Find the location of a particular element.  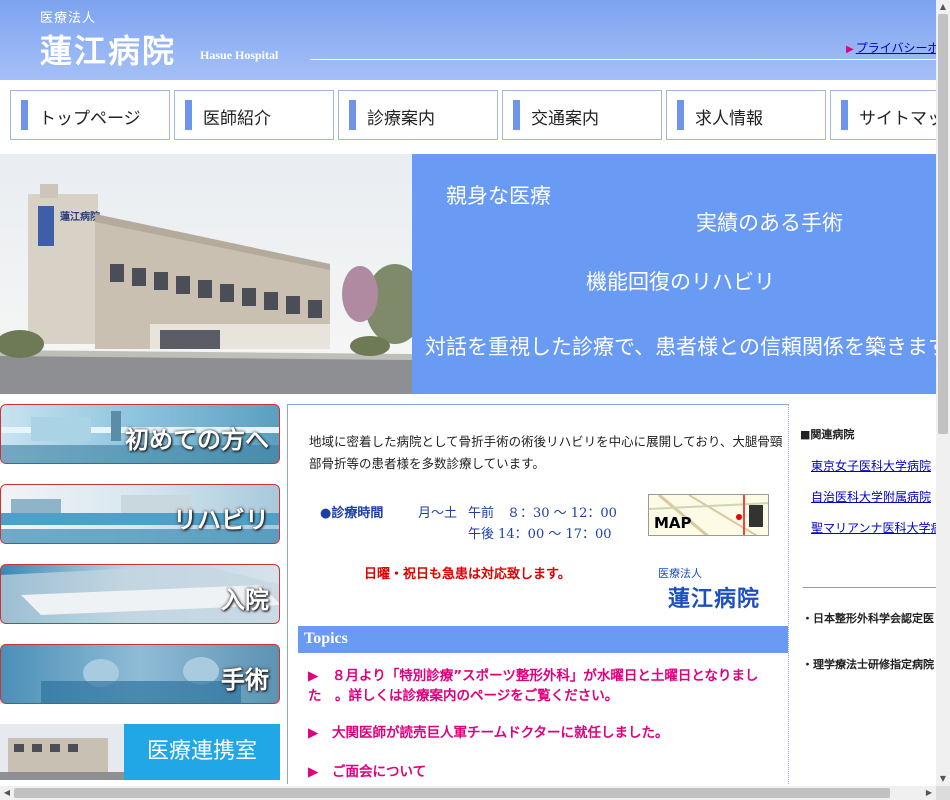

nav-doctors: 医師紹介 is located at coordinates (254, 115).